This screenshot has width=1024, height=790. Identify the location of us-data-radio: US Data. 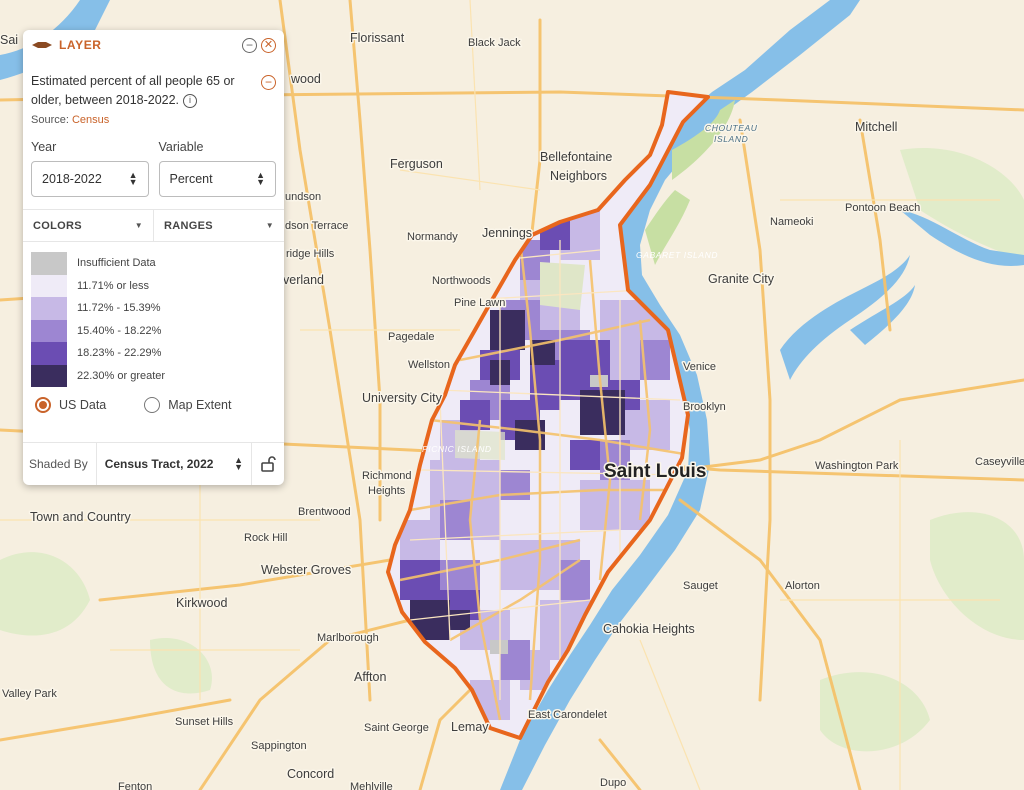
(70, 405).